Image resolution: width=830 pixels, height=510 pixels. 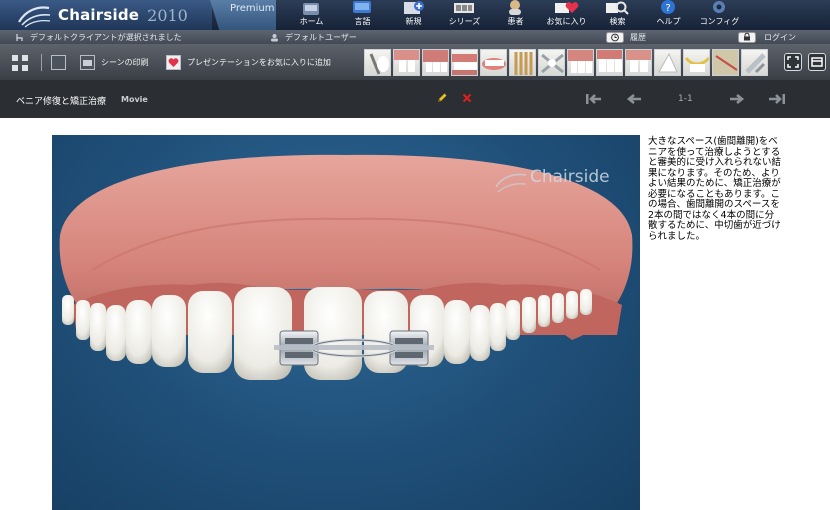 I want to click on heart-icon, so click(x=173, y=62).